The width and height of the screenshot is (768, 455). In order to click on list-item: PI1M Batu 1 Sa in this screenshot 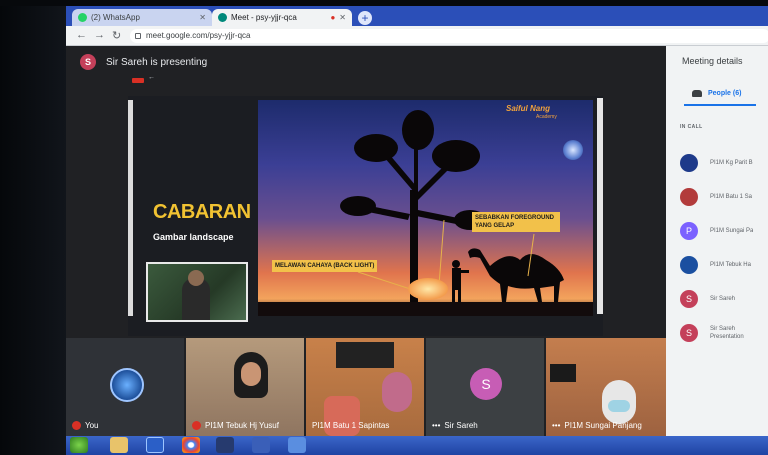, I will do `click(724, 197)`.